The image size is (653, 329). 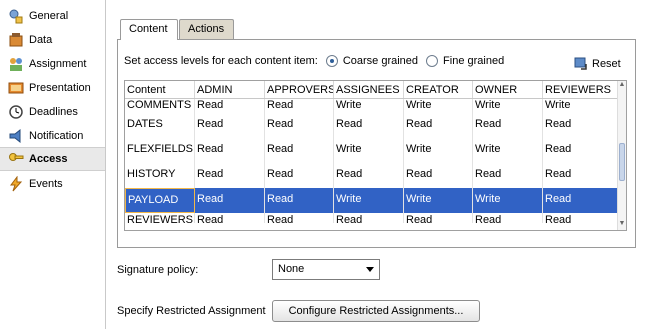 What do you see at coordinates (160, 150) in the screenshot?
I see `table-cell: FLEXFIELDS` at bounding box center [160, 150].